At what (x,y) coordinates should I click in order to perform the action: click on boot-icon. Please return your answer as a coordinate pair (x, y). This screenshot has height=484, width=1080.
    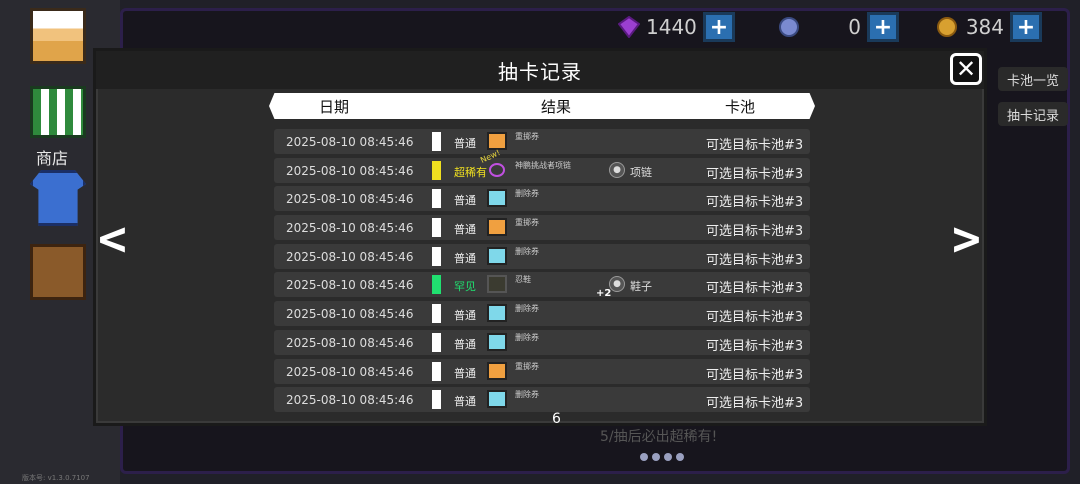
    Looking at the image, I should click on (497, 284).